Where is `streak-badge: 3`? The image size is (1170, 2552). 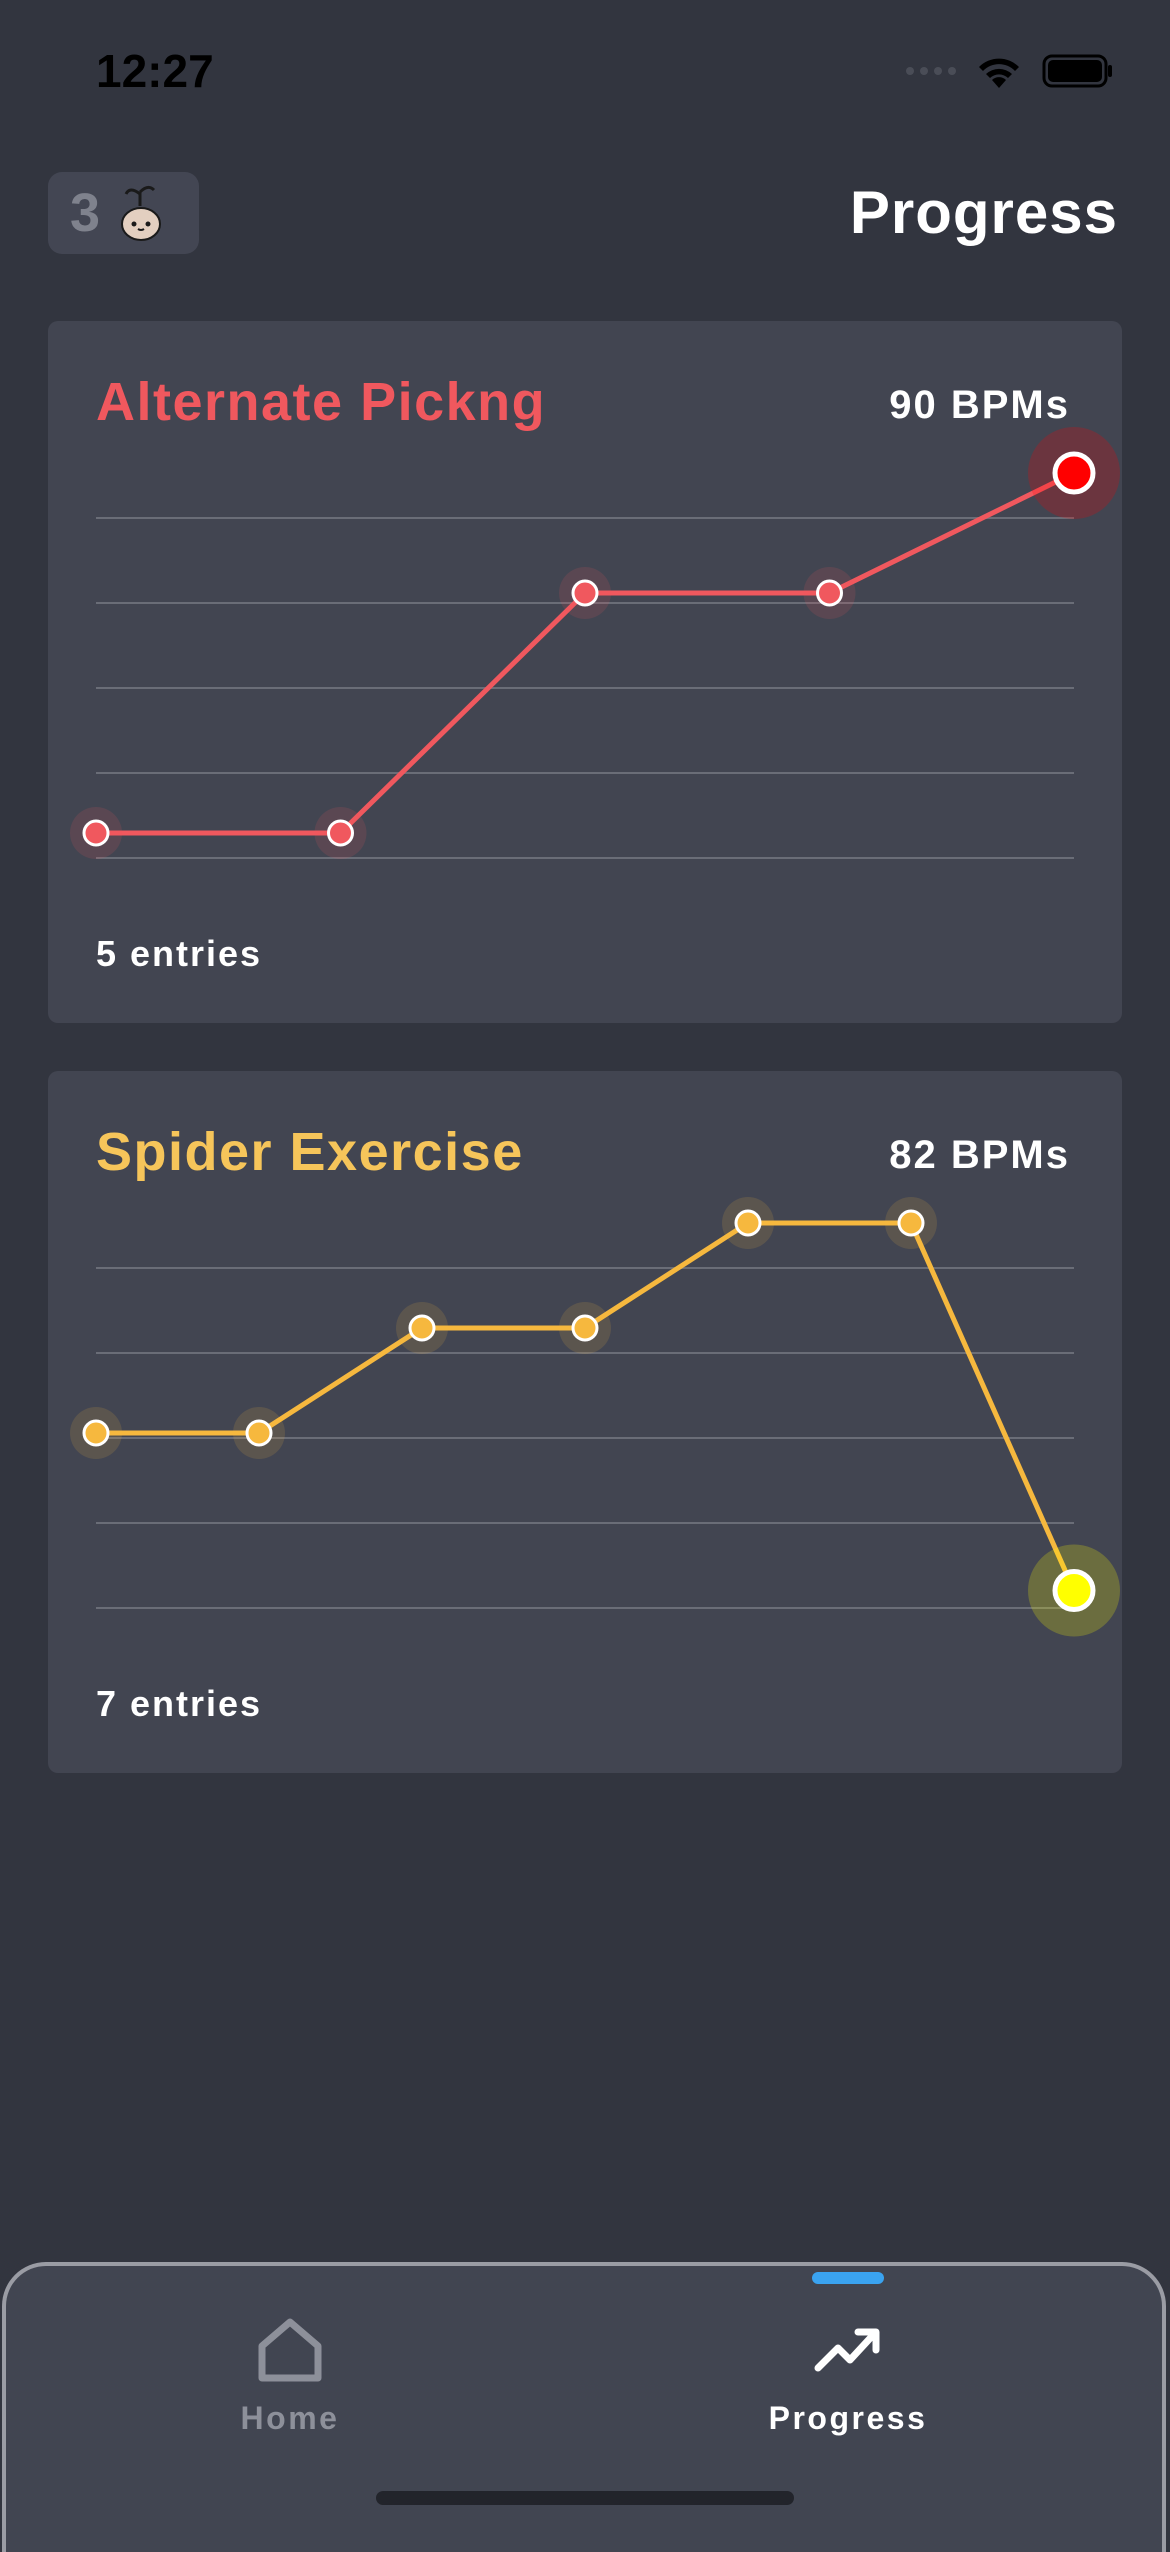 streak-badge: 3 is located at coordinates (123, 213).